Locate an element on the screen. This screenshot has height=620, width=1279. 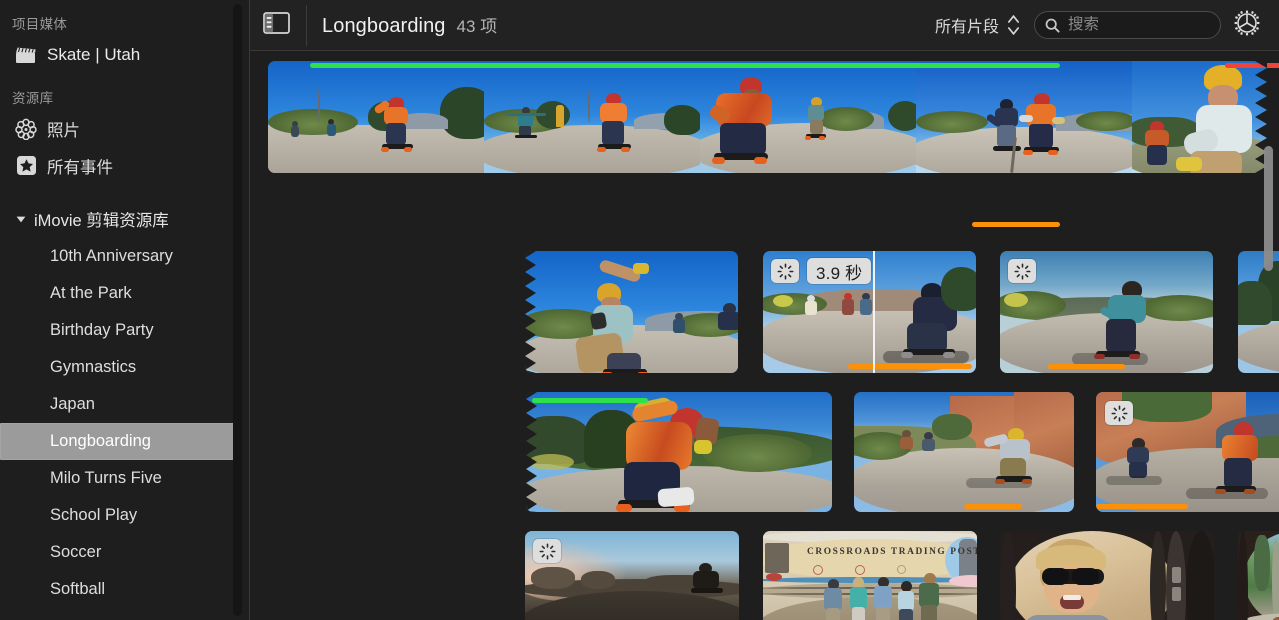
sidebar-item-milo-turns-five: Milo Turns Five is located at coordinates (125, 478).